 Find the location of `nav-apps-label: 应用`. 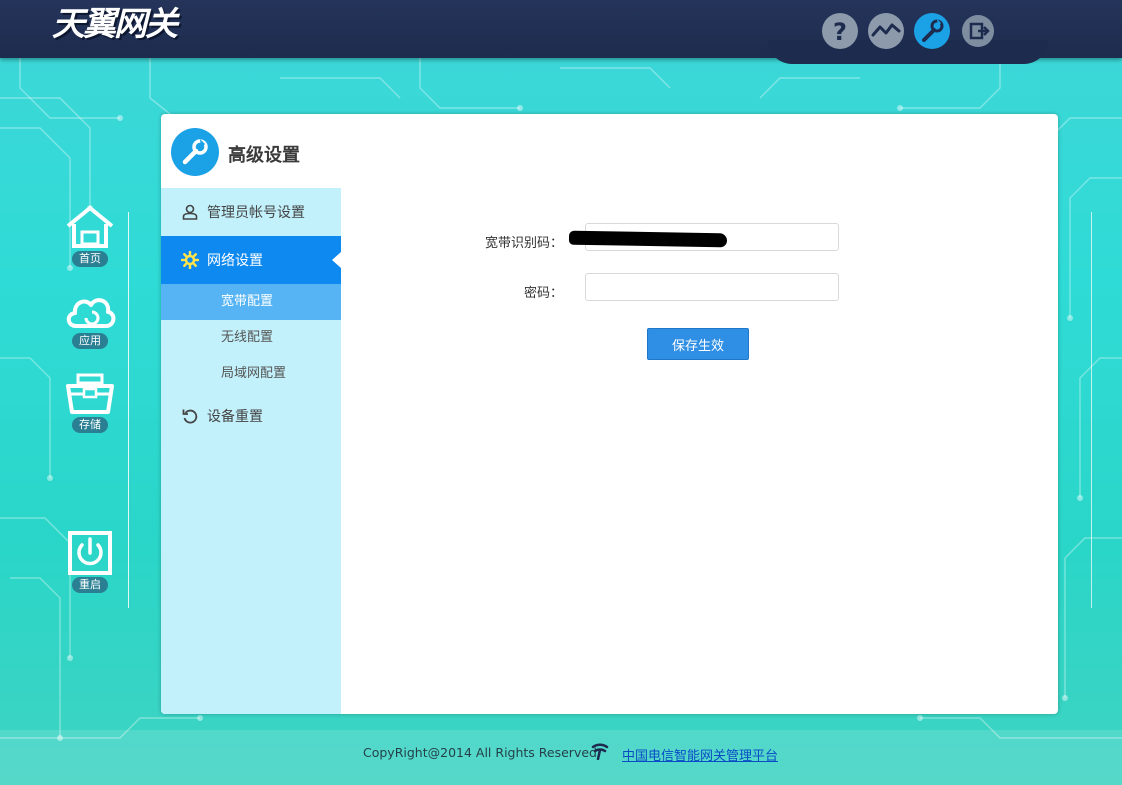

nav-apps-label: 应用 is located at coordinates (90, 341).